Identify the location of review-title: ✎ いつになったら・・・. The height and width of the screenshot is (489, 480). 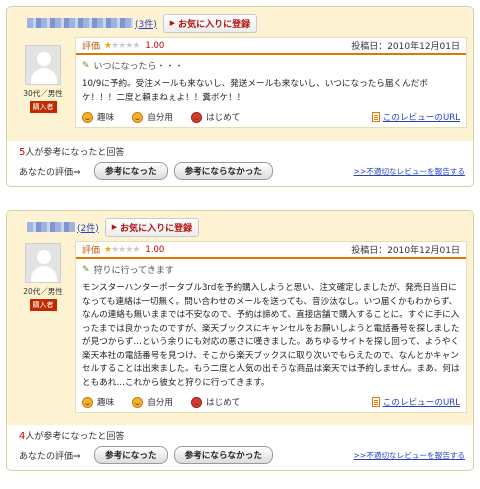
(271, 64).